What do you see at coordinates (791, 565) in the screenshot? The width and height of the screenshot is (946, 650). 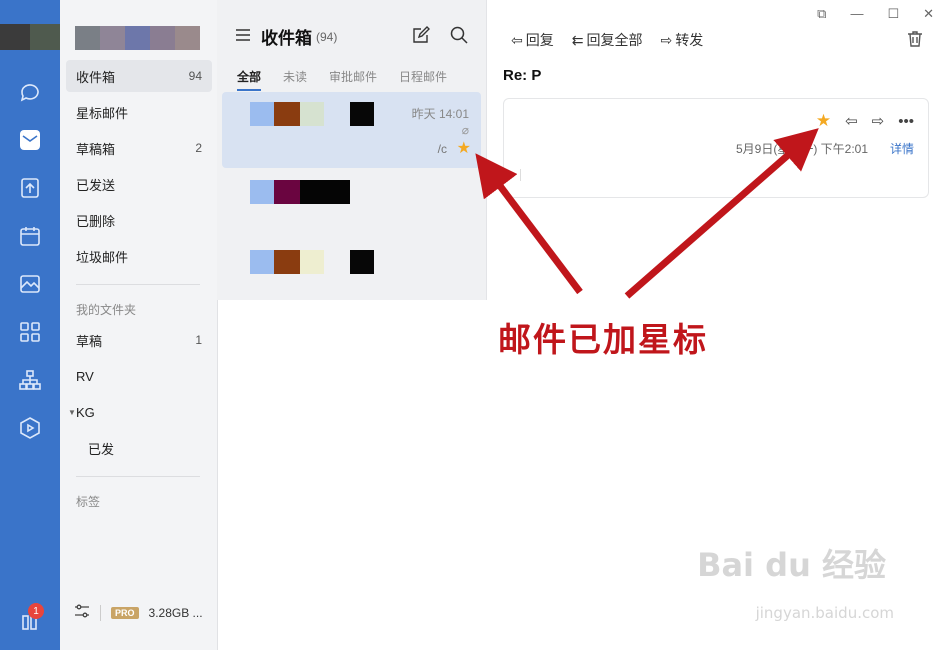 I see `watermark-logo: Bai du 经验` at bounding box center [791, 565].